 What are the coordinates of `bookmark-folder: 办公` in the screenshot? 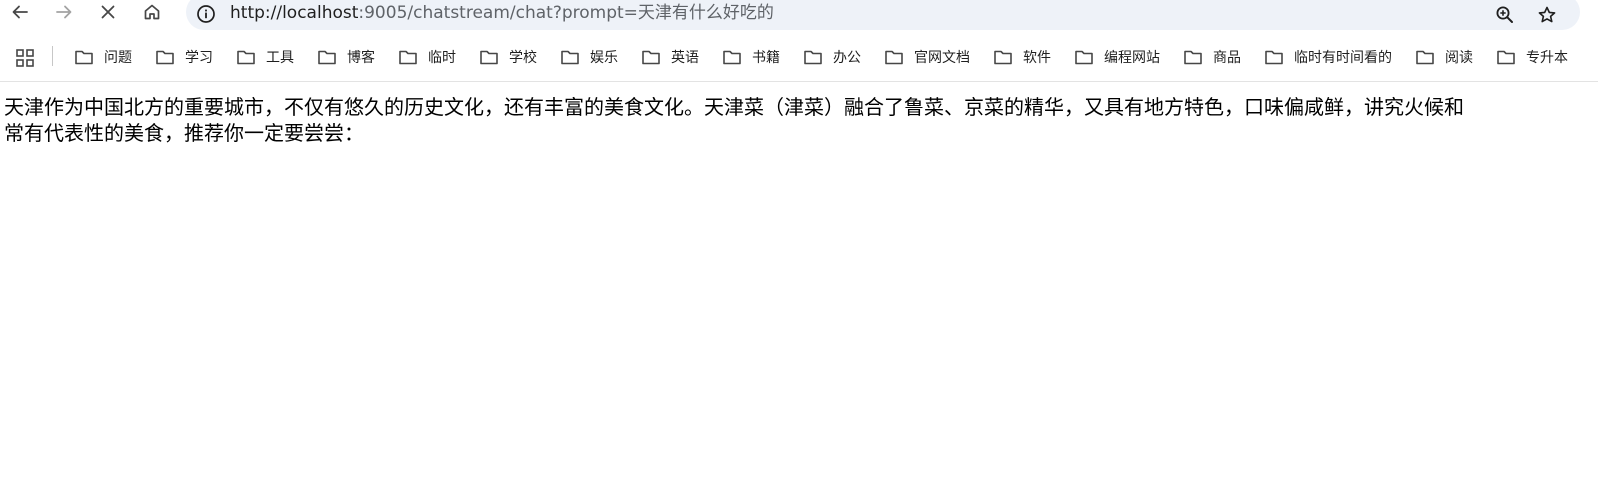 It's located at (832, 57).